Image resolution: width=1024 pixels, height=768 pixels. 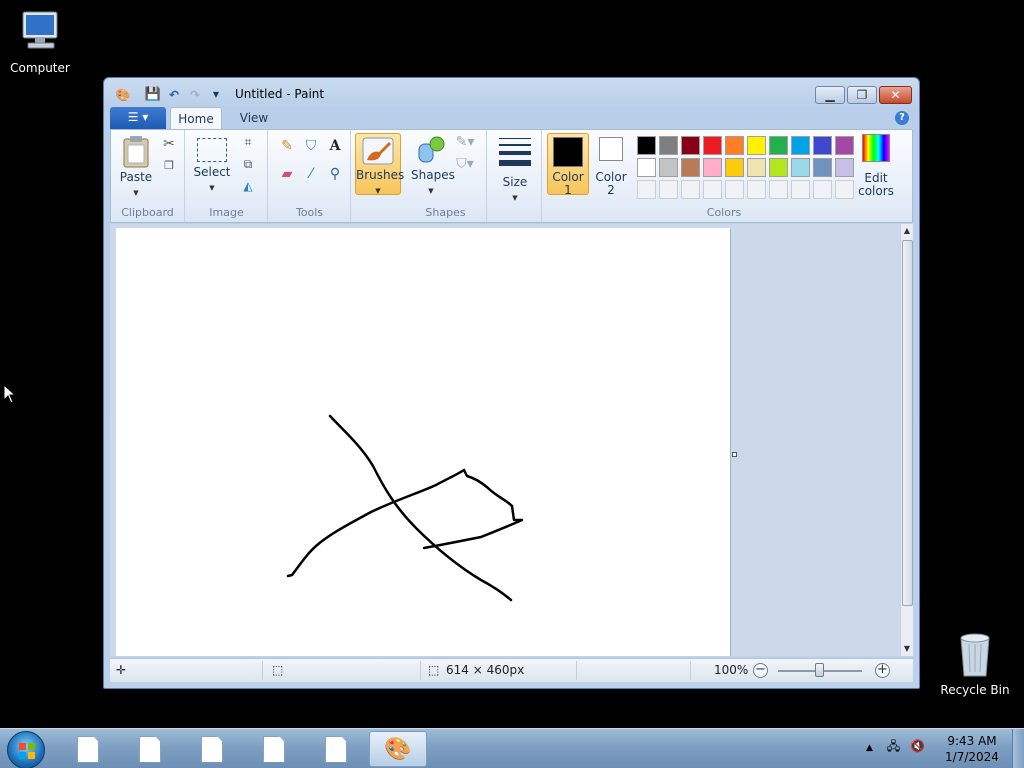 I want to click on crop-icon: ⌗, so click(x=248, y=142).